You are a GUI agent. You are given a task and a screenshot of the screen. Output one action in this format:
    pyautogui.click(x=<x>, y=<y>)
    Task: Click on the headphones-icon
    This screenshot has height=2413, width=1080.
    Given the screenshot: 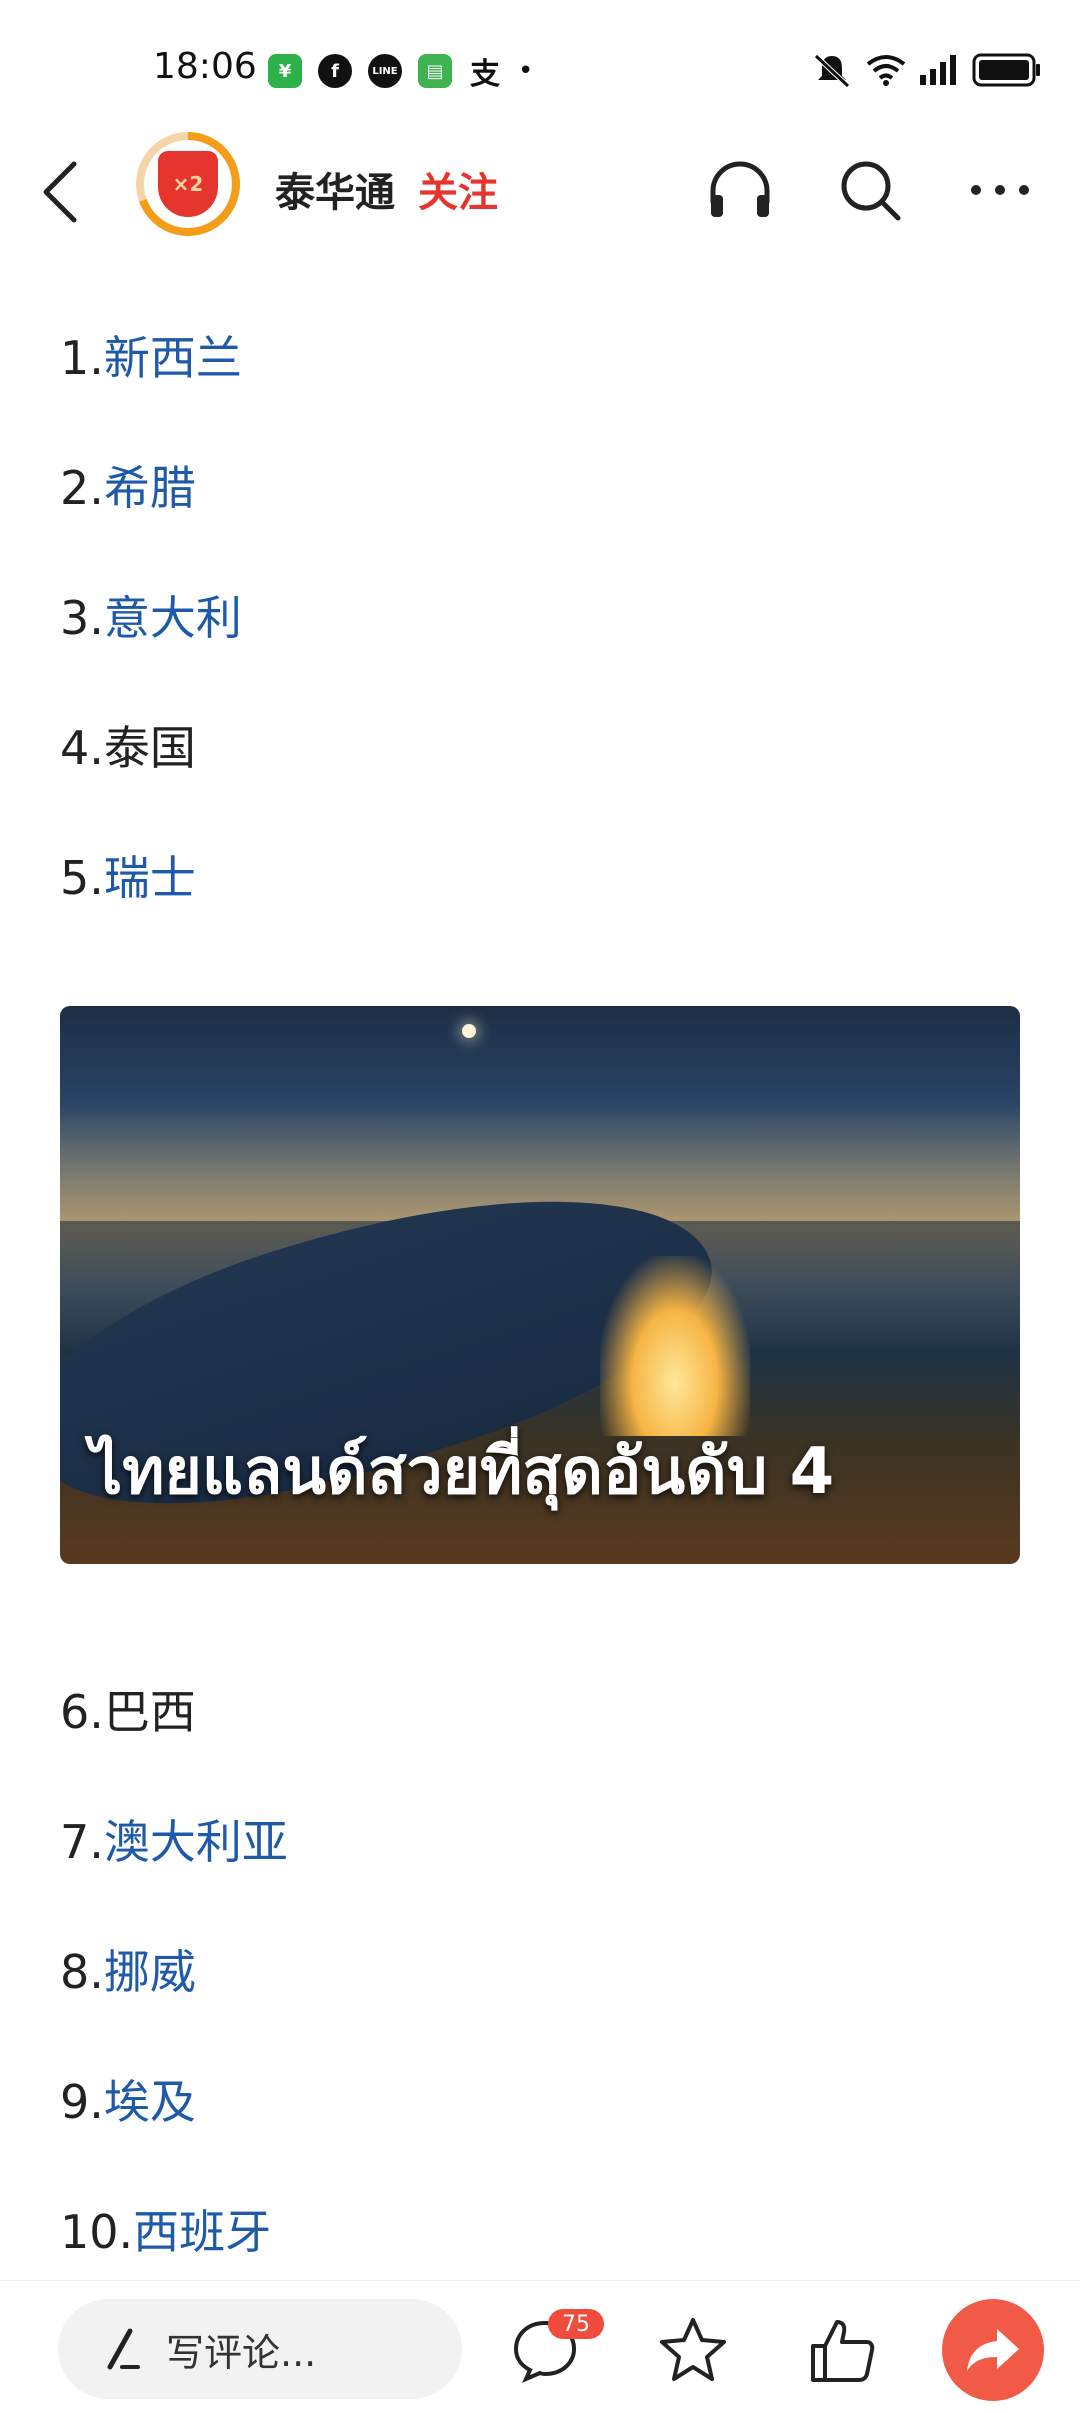 What is the action you would take?
    pyautogui.click(x=740, y=189)
    